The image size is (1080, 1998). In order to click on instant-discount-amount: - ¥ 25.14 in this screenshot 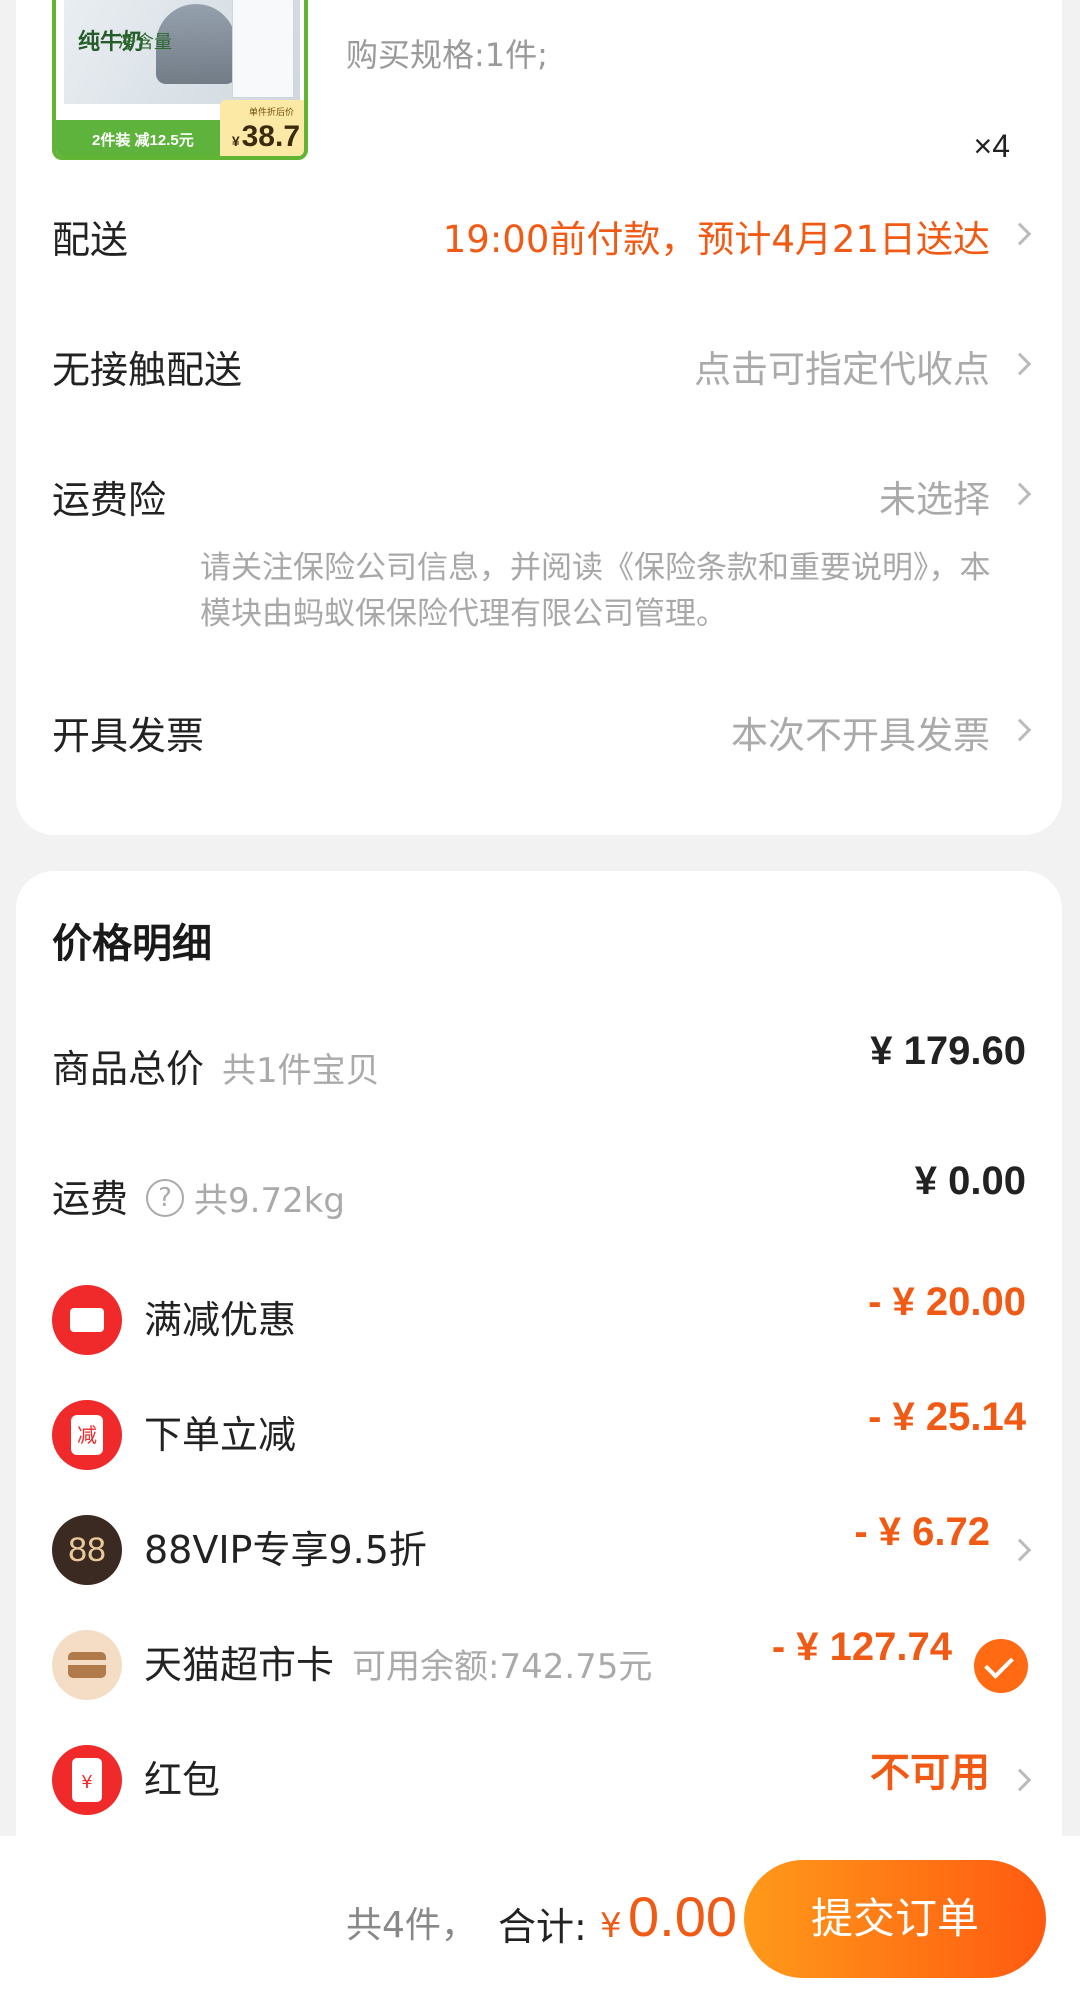, I will do `click(947, 1417)`.